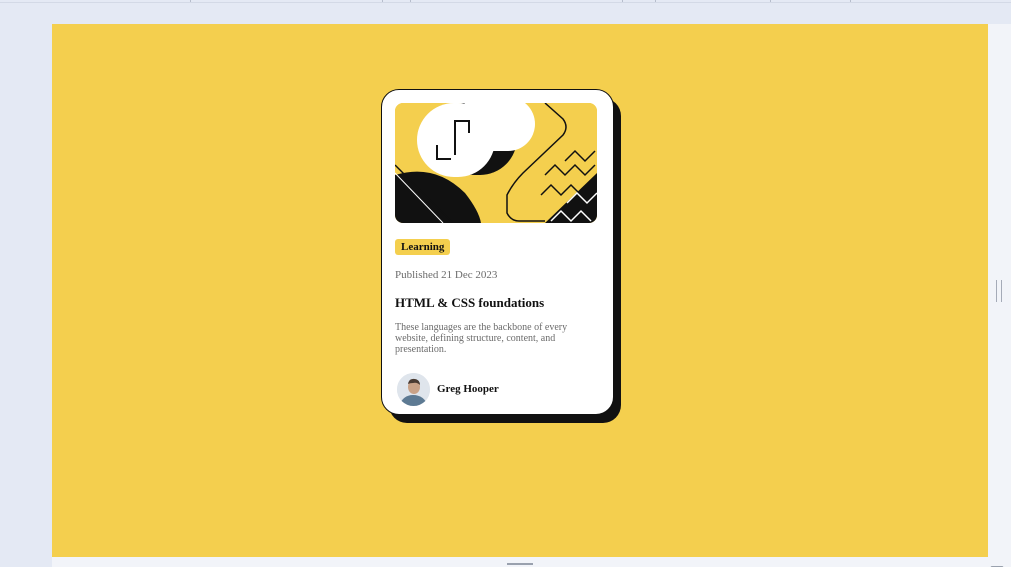  I want to click on resize-handle-bottom, so click(520, 564).